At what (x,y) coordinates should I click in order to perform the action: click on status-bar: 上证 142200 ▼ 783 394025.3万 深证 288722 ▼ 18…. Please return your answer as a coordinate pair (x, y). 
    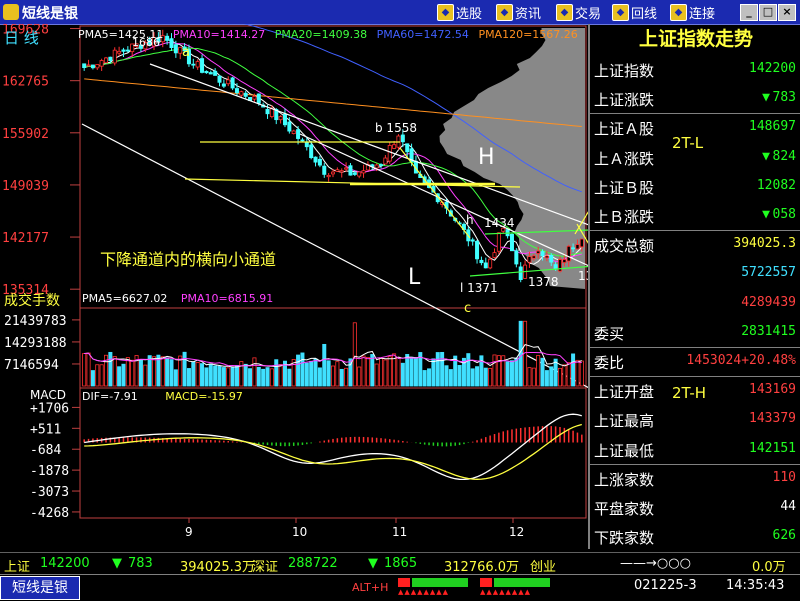
    Looking at the image, I should click on (400, 563).